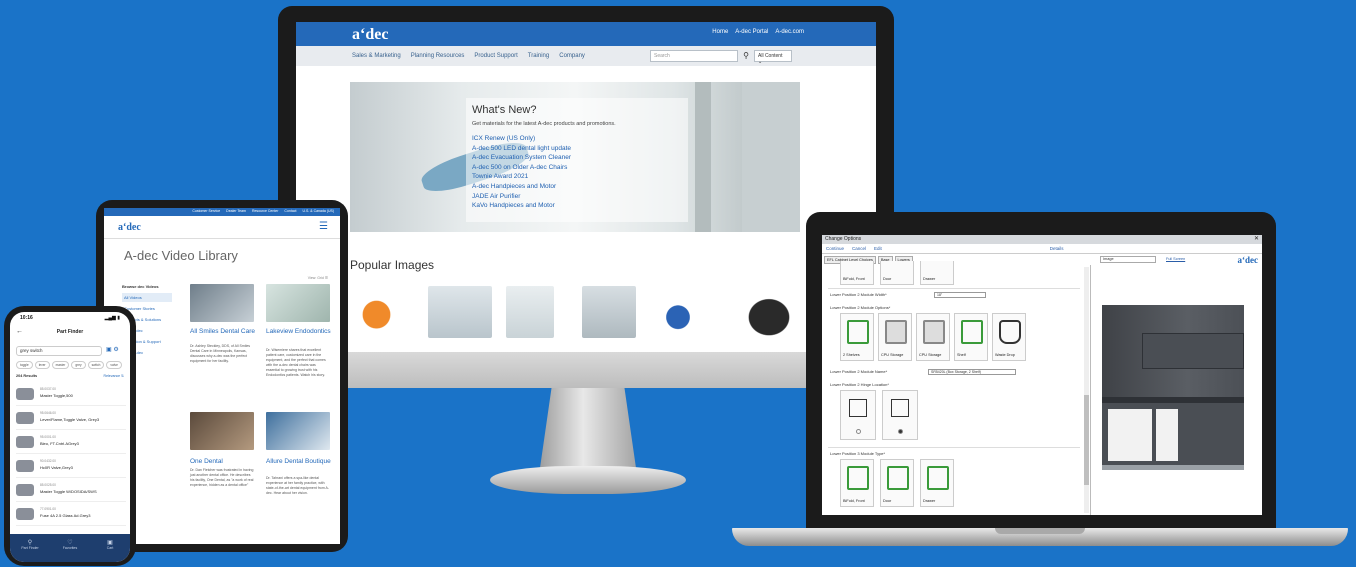 This screenshot has height=567, width=1356. What do you see at coordinates (857, 337) in the screenshot?
I see `module-option-2-shelves: 2 Shelves` at bounding box center [857, 337].